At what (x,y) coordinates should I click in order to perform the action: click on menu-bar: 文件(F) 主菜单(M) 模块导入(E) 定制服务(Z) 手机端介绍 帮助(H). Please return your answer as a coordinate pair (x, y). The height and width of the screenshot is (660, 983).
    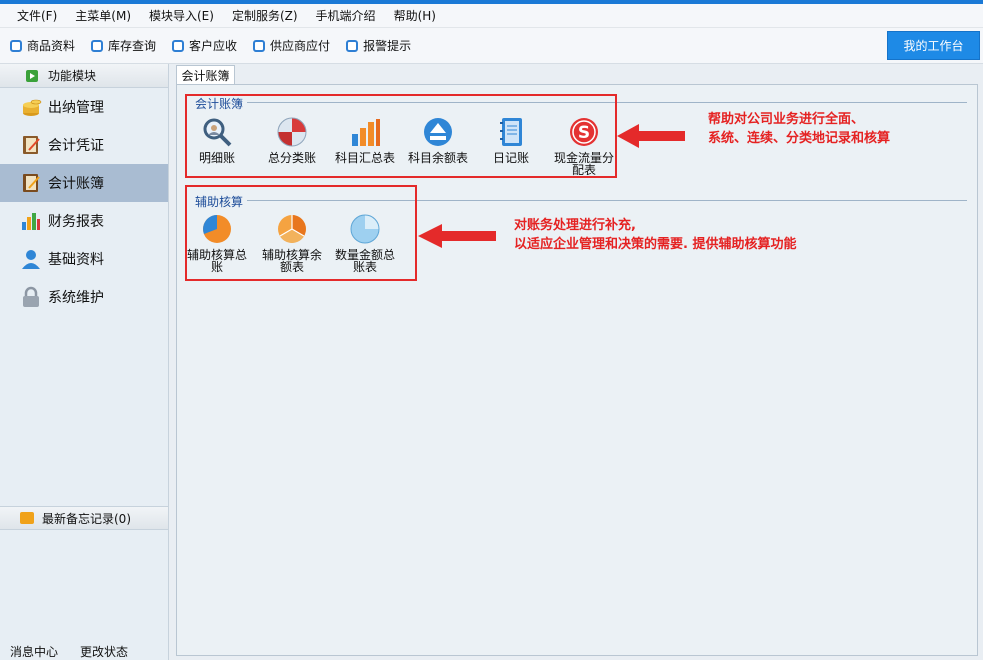
    Looking at the image, I should click on (491, 16).